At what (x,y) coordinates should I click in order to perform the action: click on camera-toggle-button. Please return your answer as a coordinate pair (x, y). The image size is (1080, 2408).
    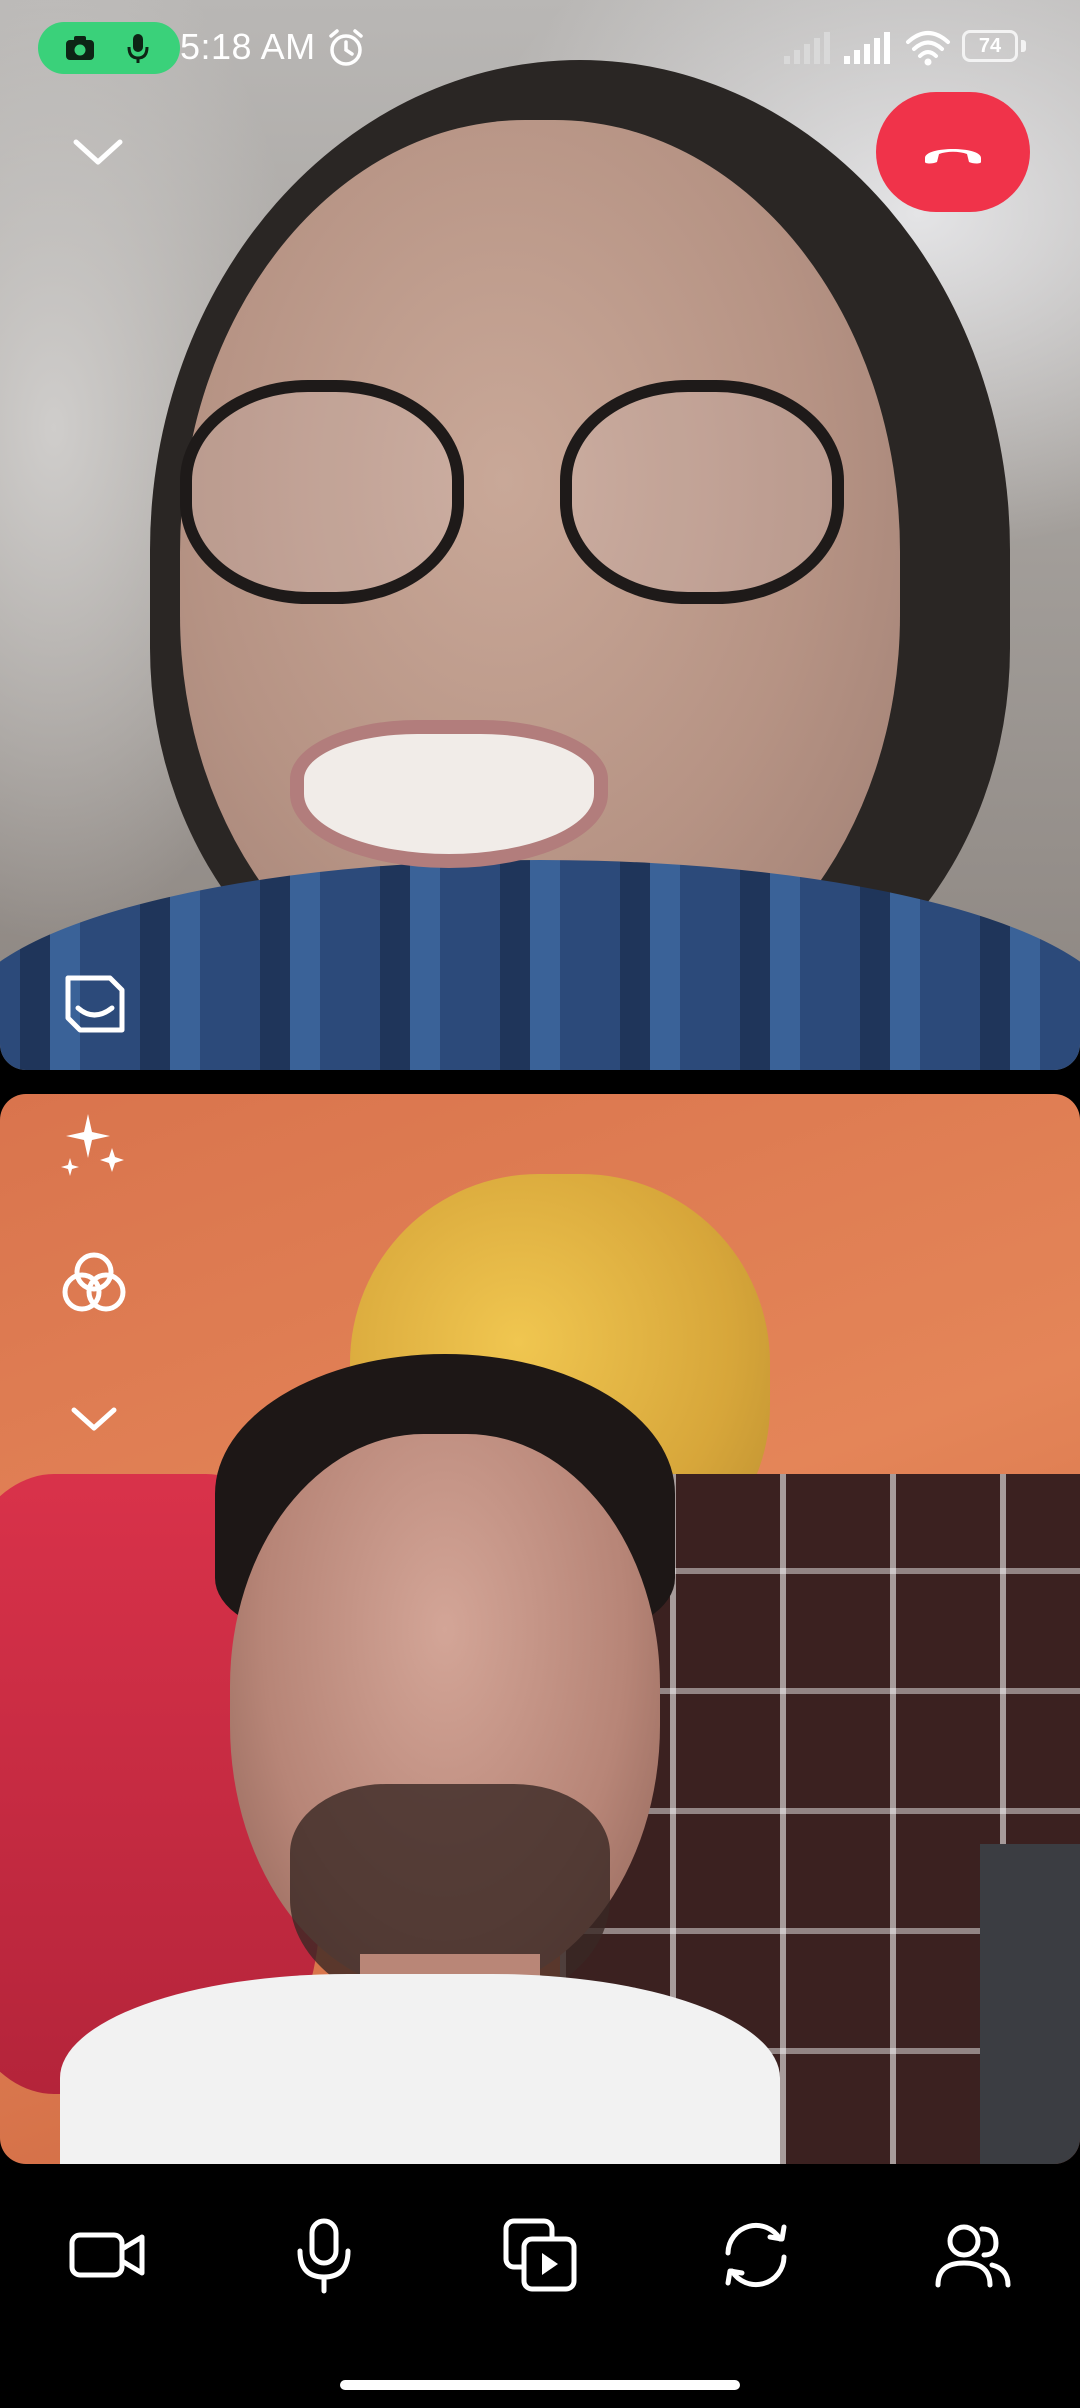
    Looking at the image, I should click on (108, 2255).